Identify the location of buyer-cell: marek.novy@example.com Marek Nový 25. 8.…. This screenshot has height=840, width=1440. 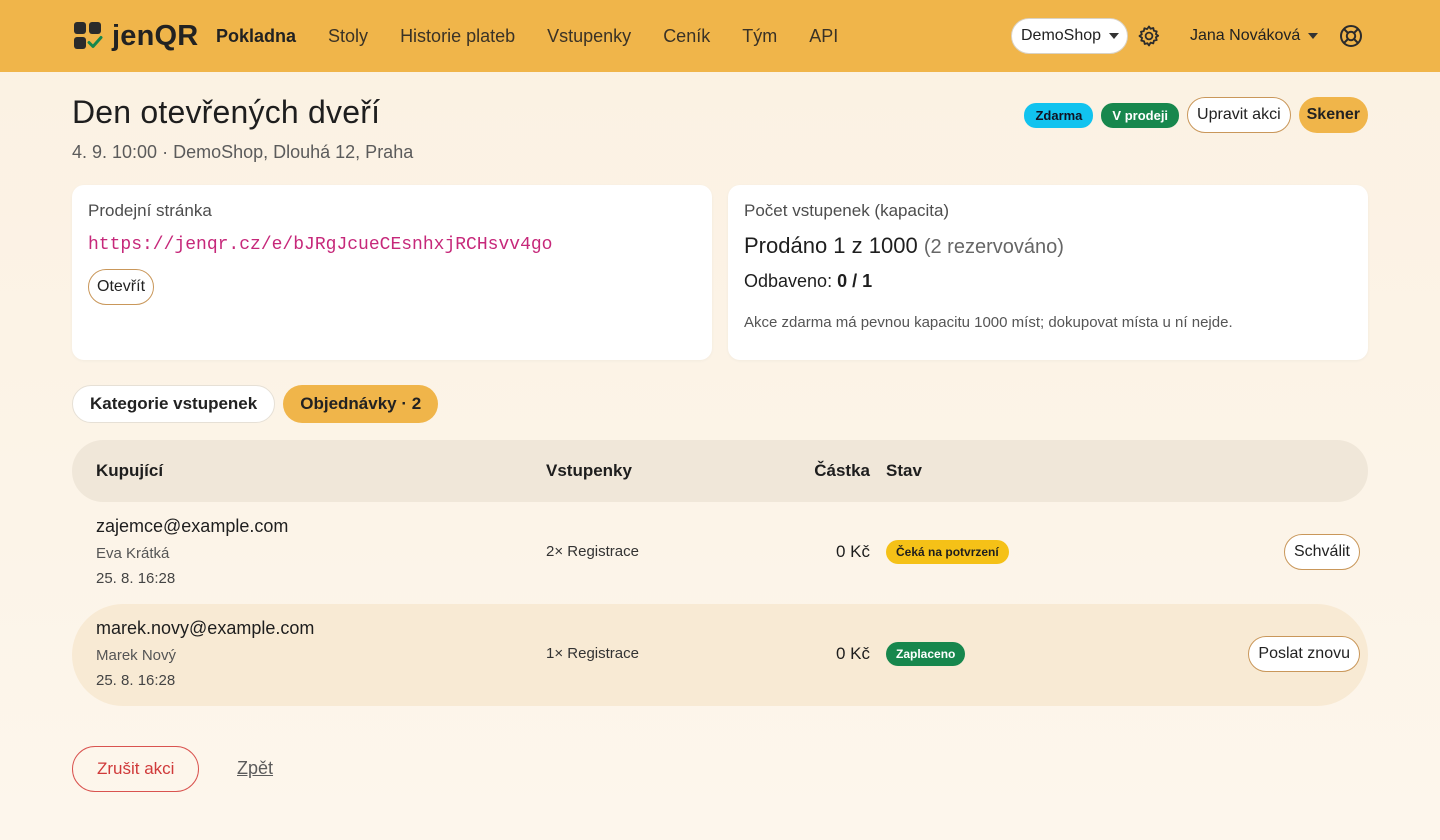
(205, 653).